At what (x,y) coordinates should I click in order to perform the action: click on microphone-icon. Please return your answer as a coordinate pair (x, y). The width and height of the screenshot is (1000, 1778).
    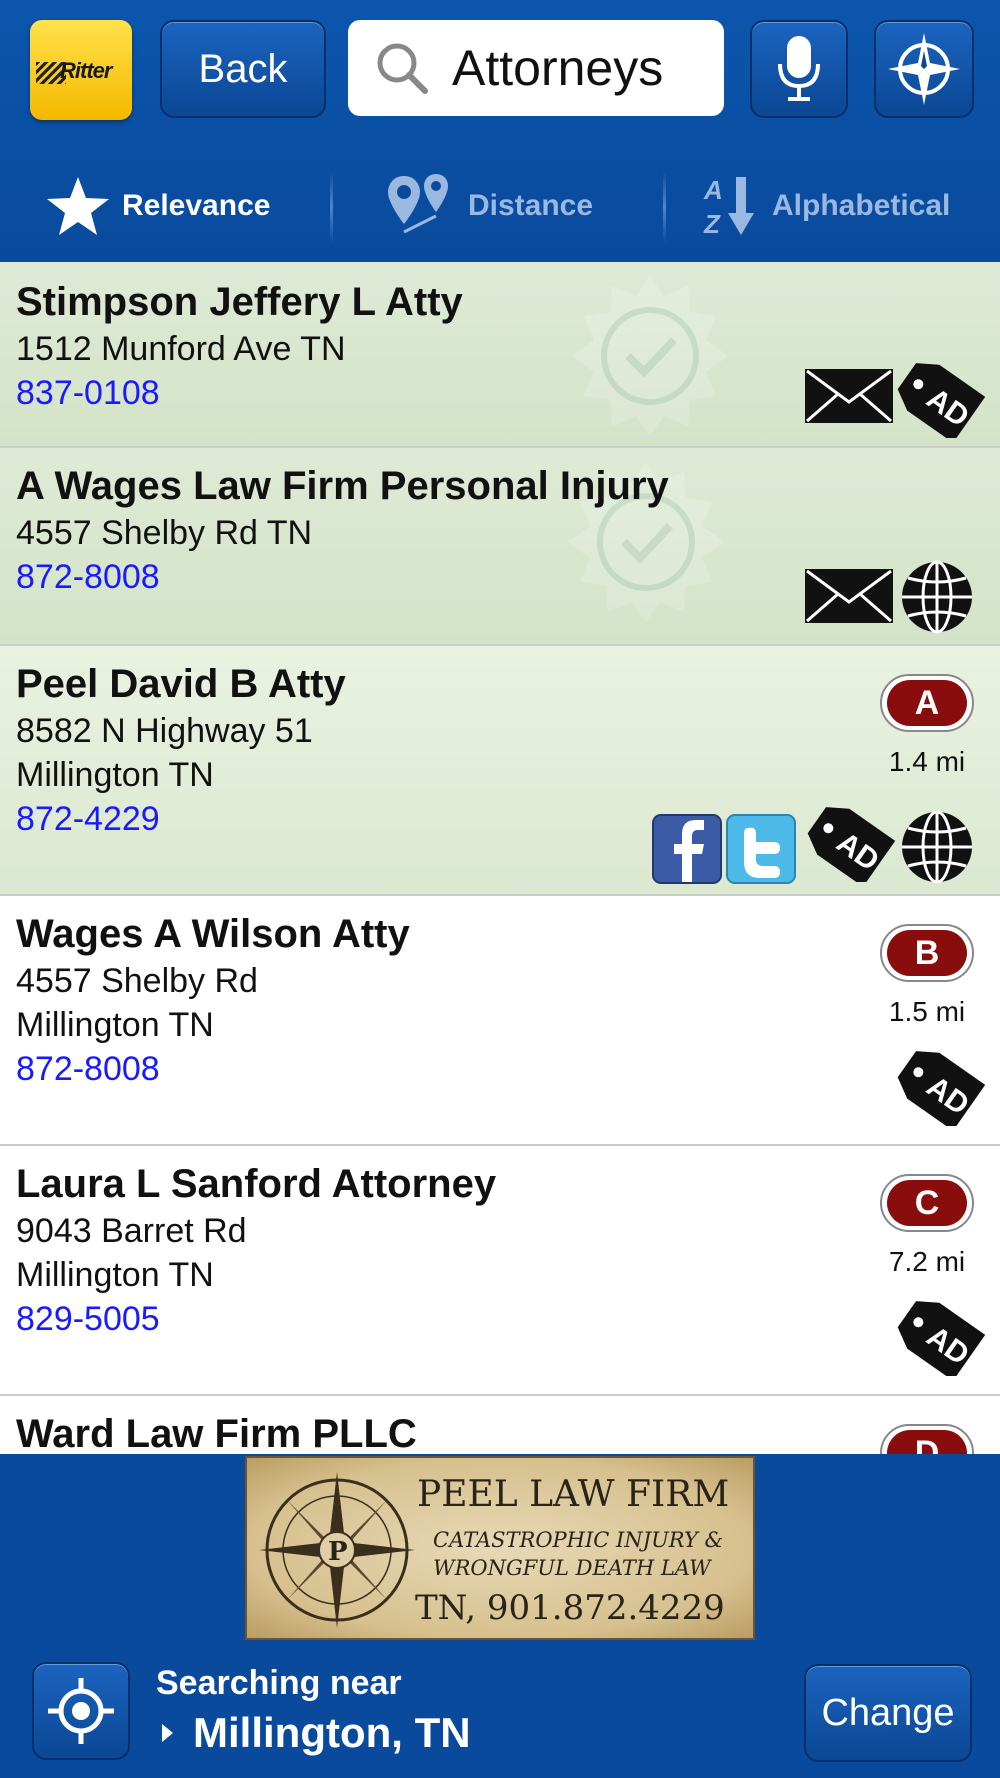
    Looking at the image, I should click on (799, 68).